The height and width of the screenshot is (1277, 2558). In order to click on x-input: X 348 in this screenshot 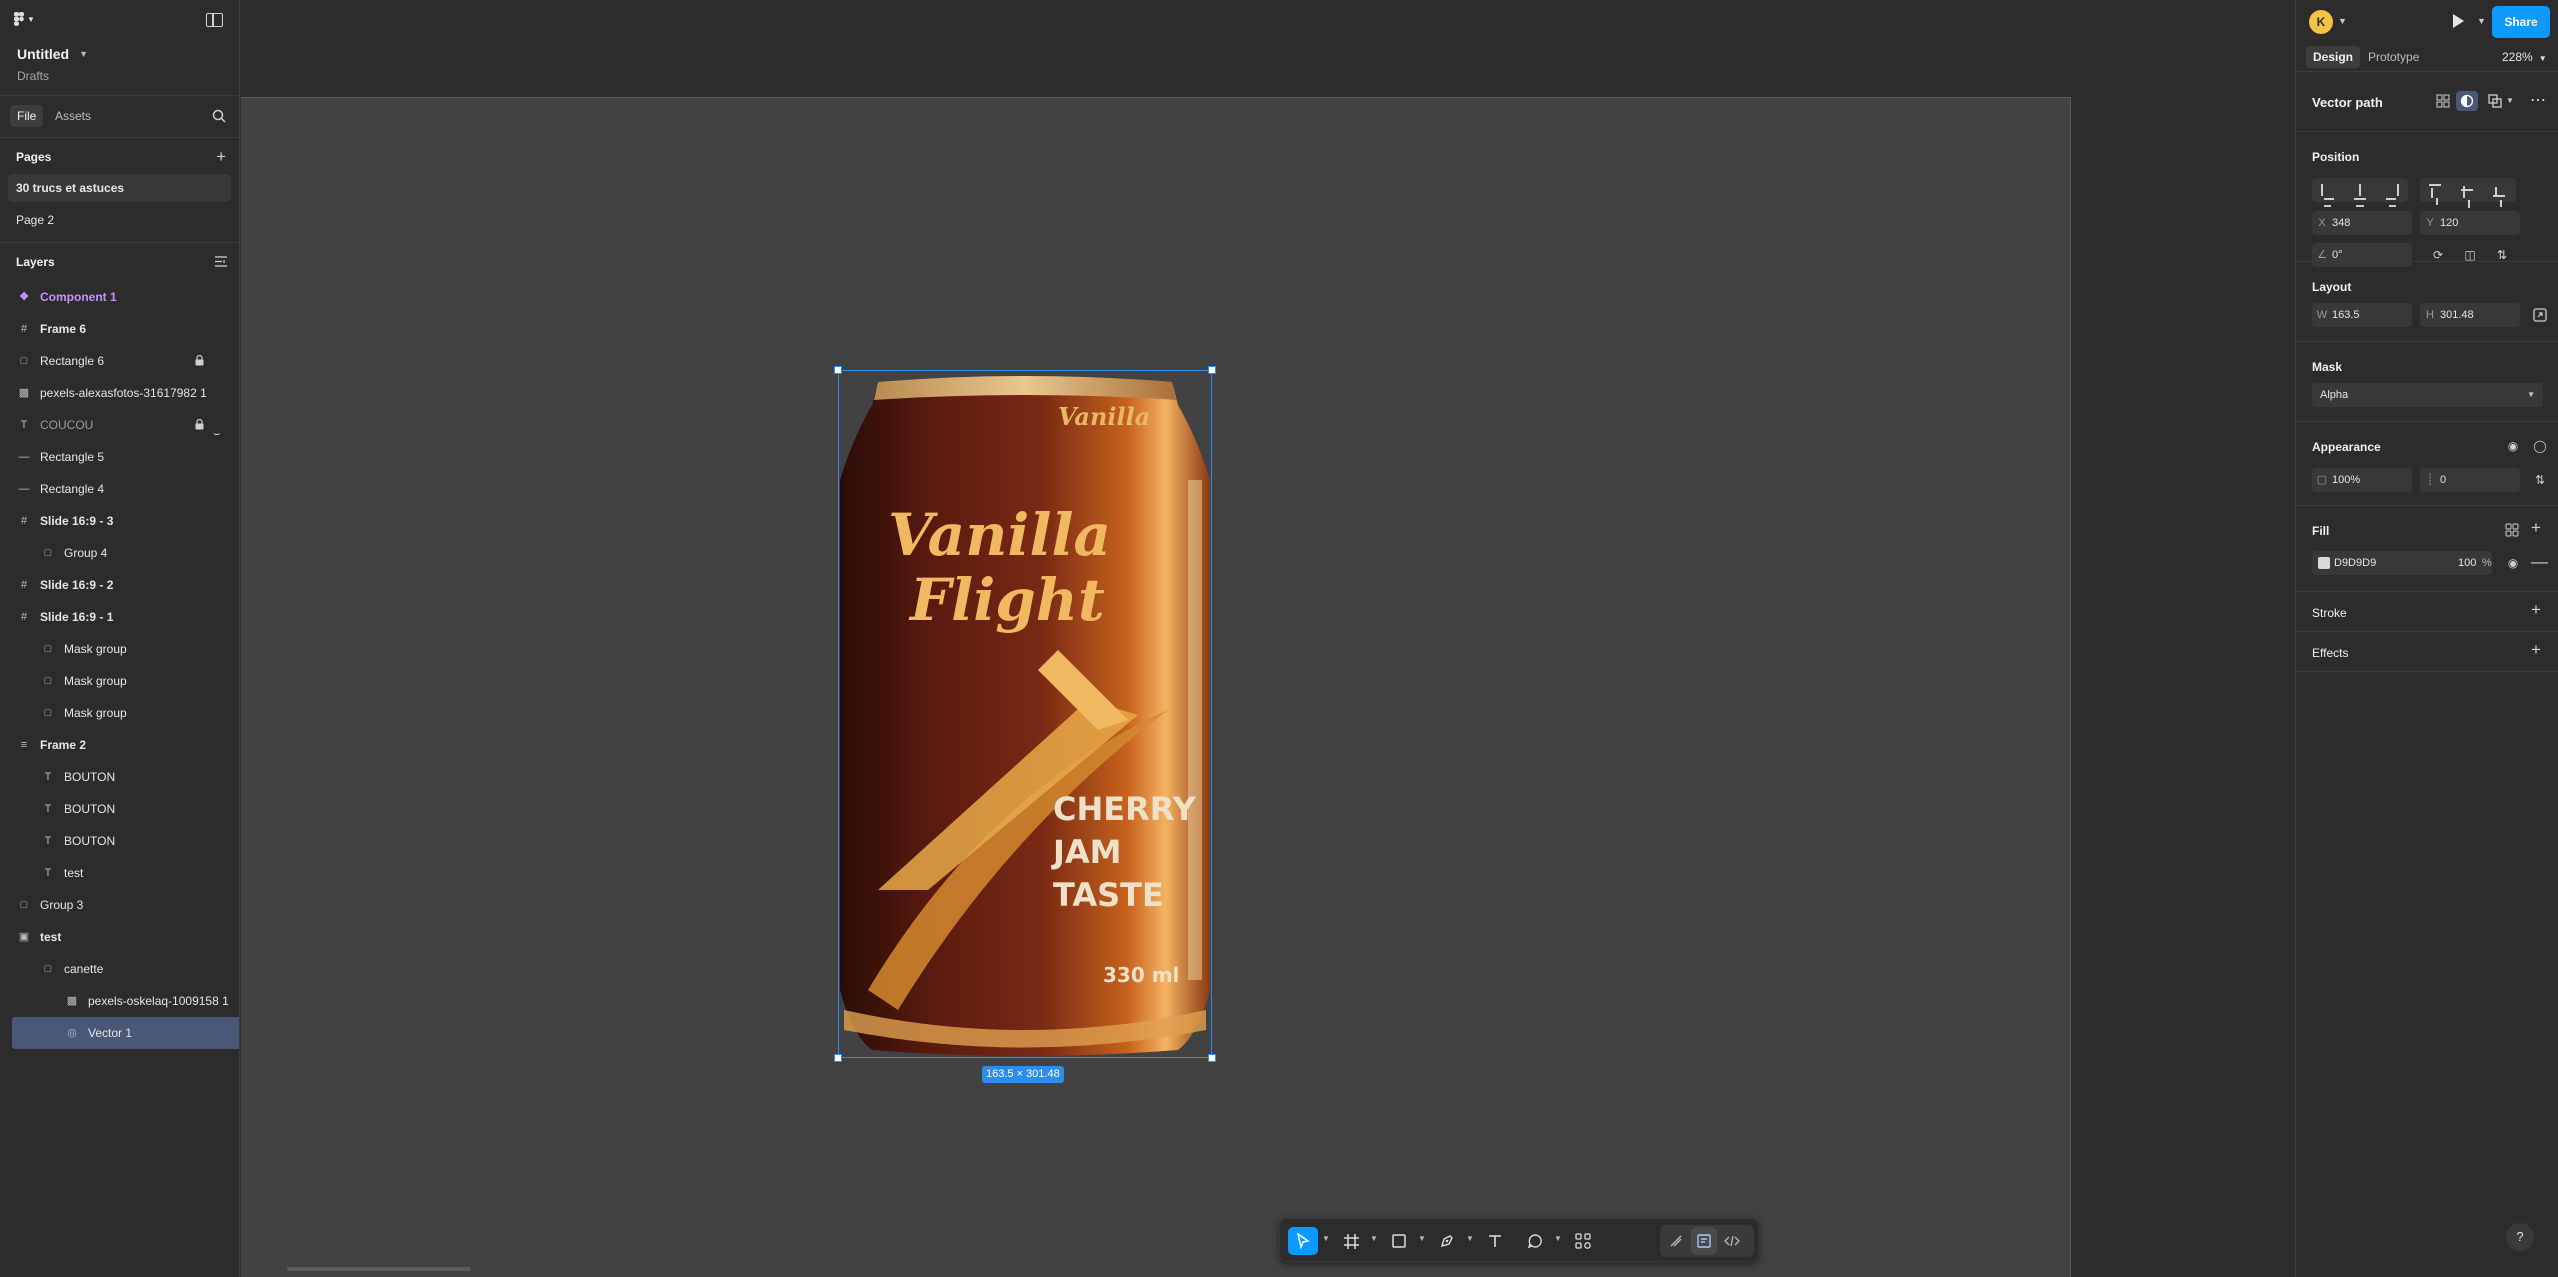, I will do `click(2362, 223)`.